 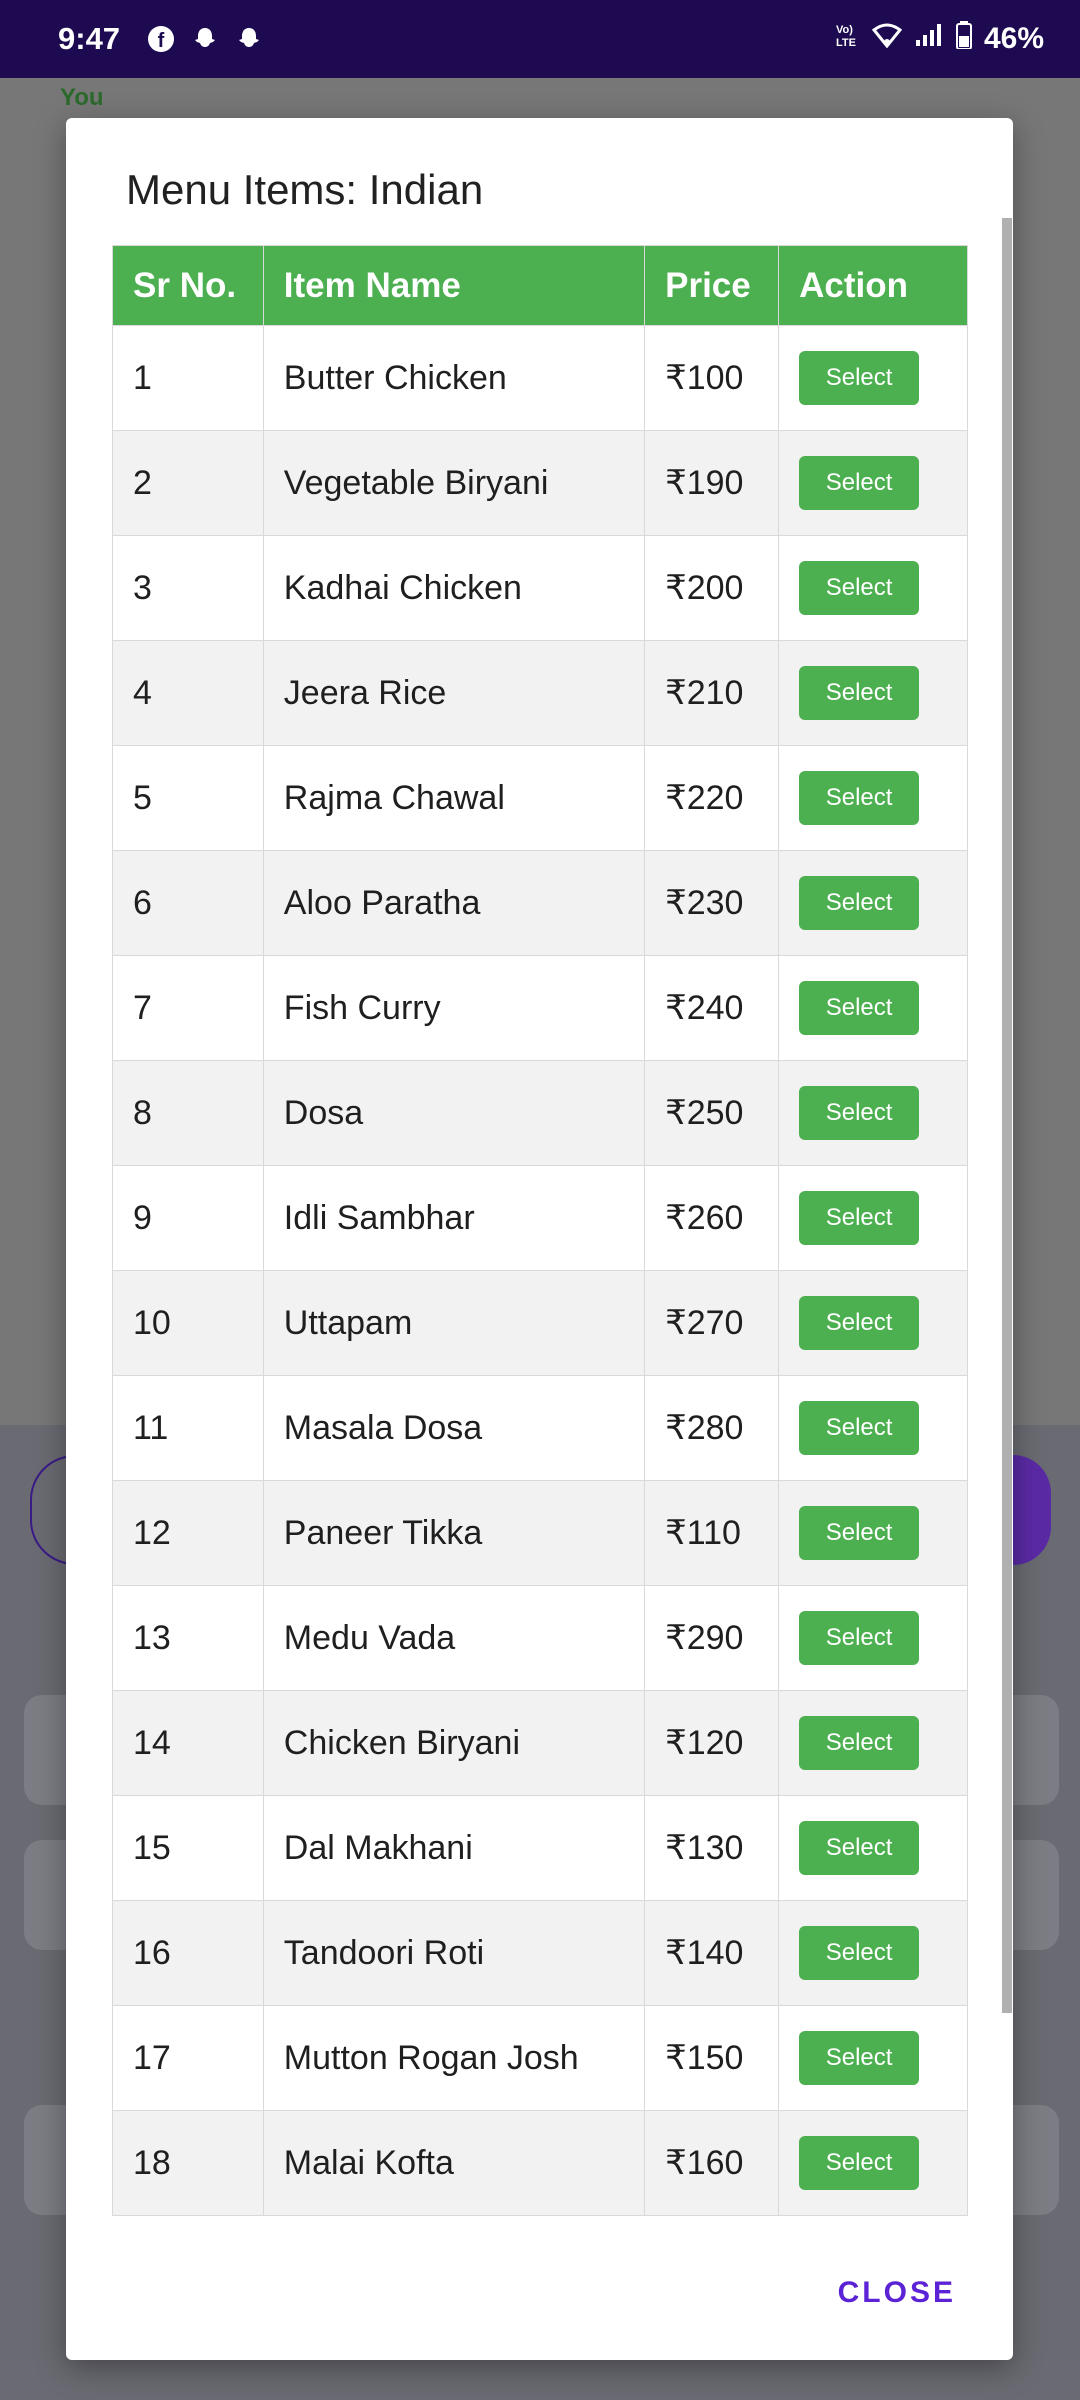 What do you see at coordinates (540, 693) in the screenshot?
I see `table-row: 4 Jeera Rice ₹210 Select` at bounding box center [540, 693].